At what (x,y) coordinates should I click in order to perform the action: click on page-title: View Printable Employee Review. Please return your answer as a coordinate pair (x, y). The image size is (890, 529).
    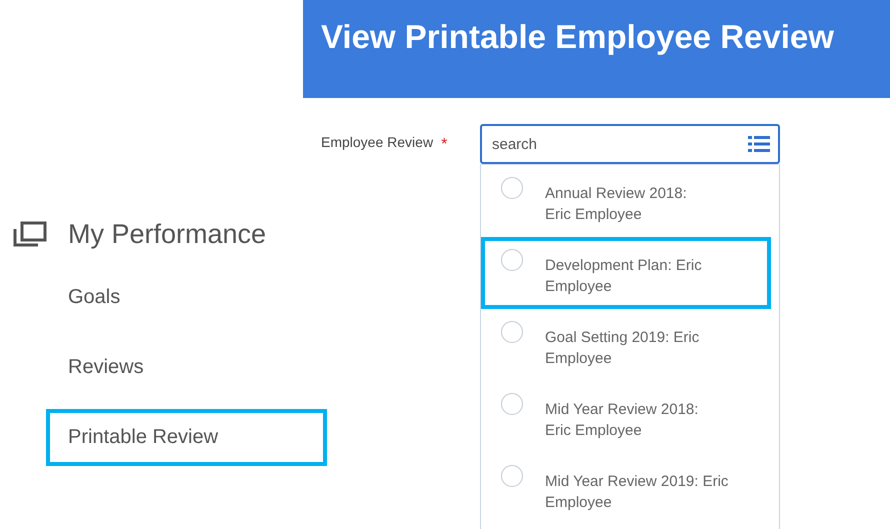
    Looking at the image, I should click on (596, 49).